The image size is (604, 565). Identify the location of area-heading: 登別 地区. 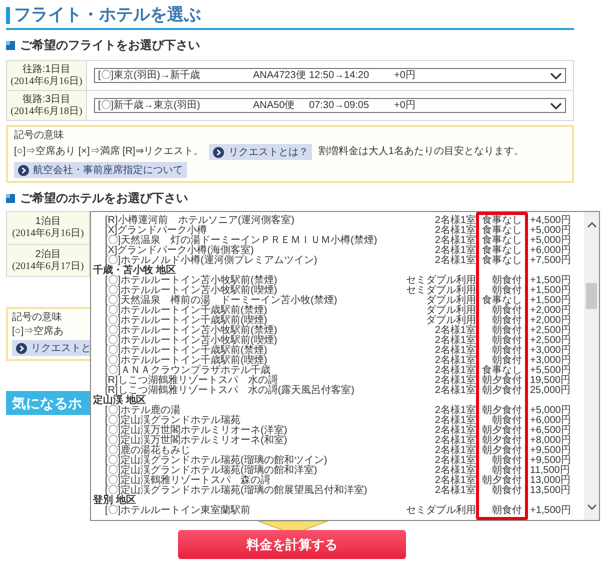
(114, 501).